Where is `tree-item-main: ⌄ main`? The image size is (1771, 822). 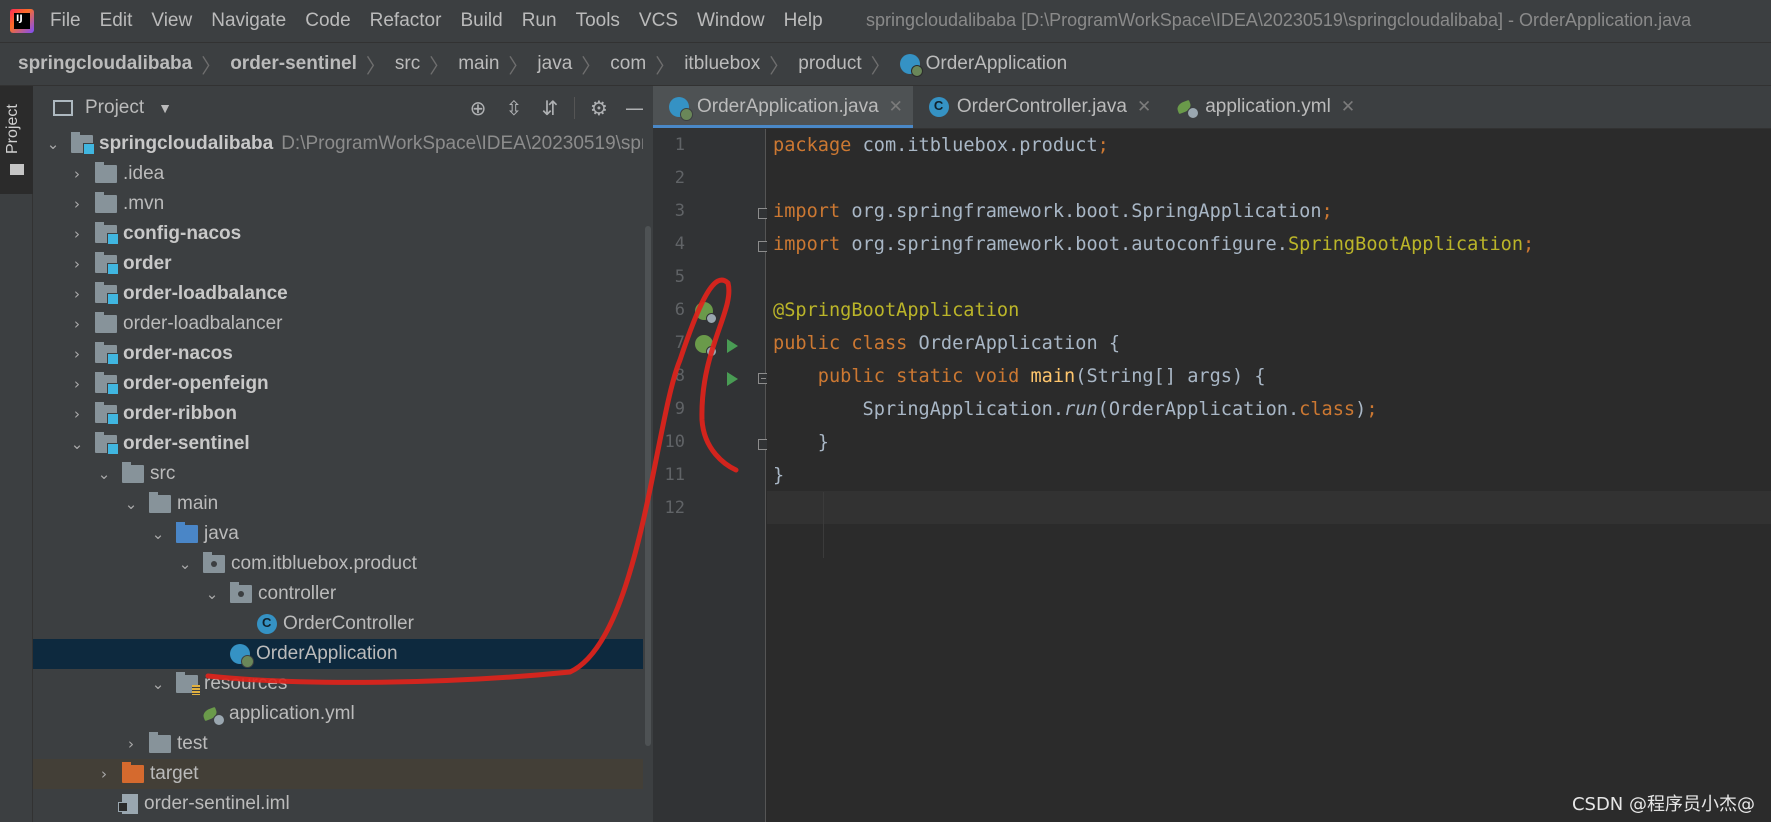
tree-item-main: ⌄ main is located at coordinates (343, 504).